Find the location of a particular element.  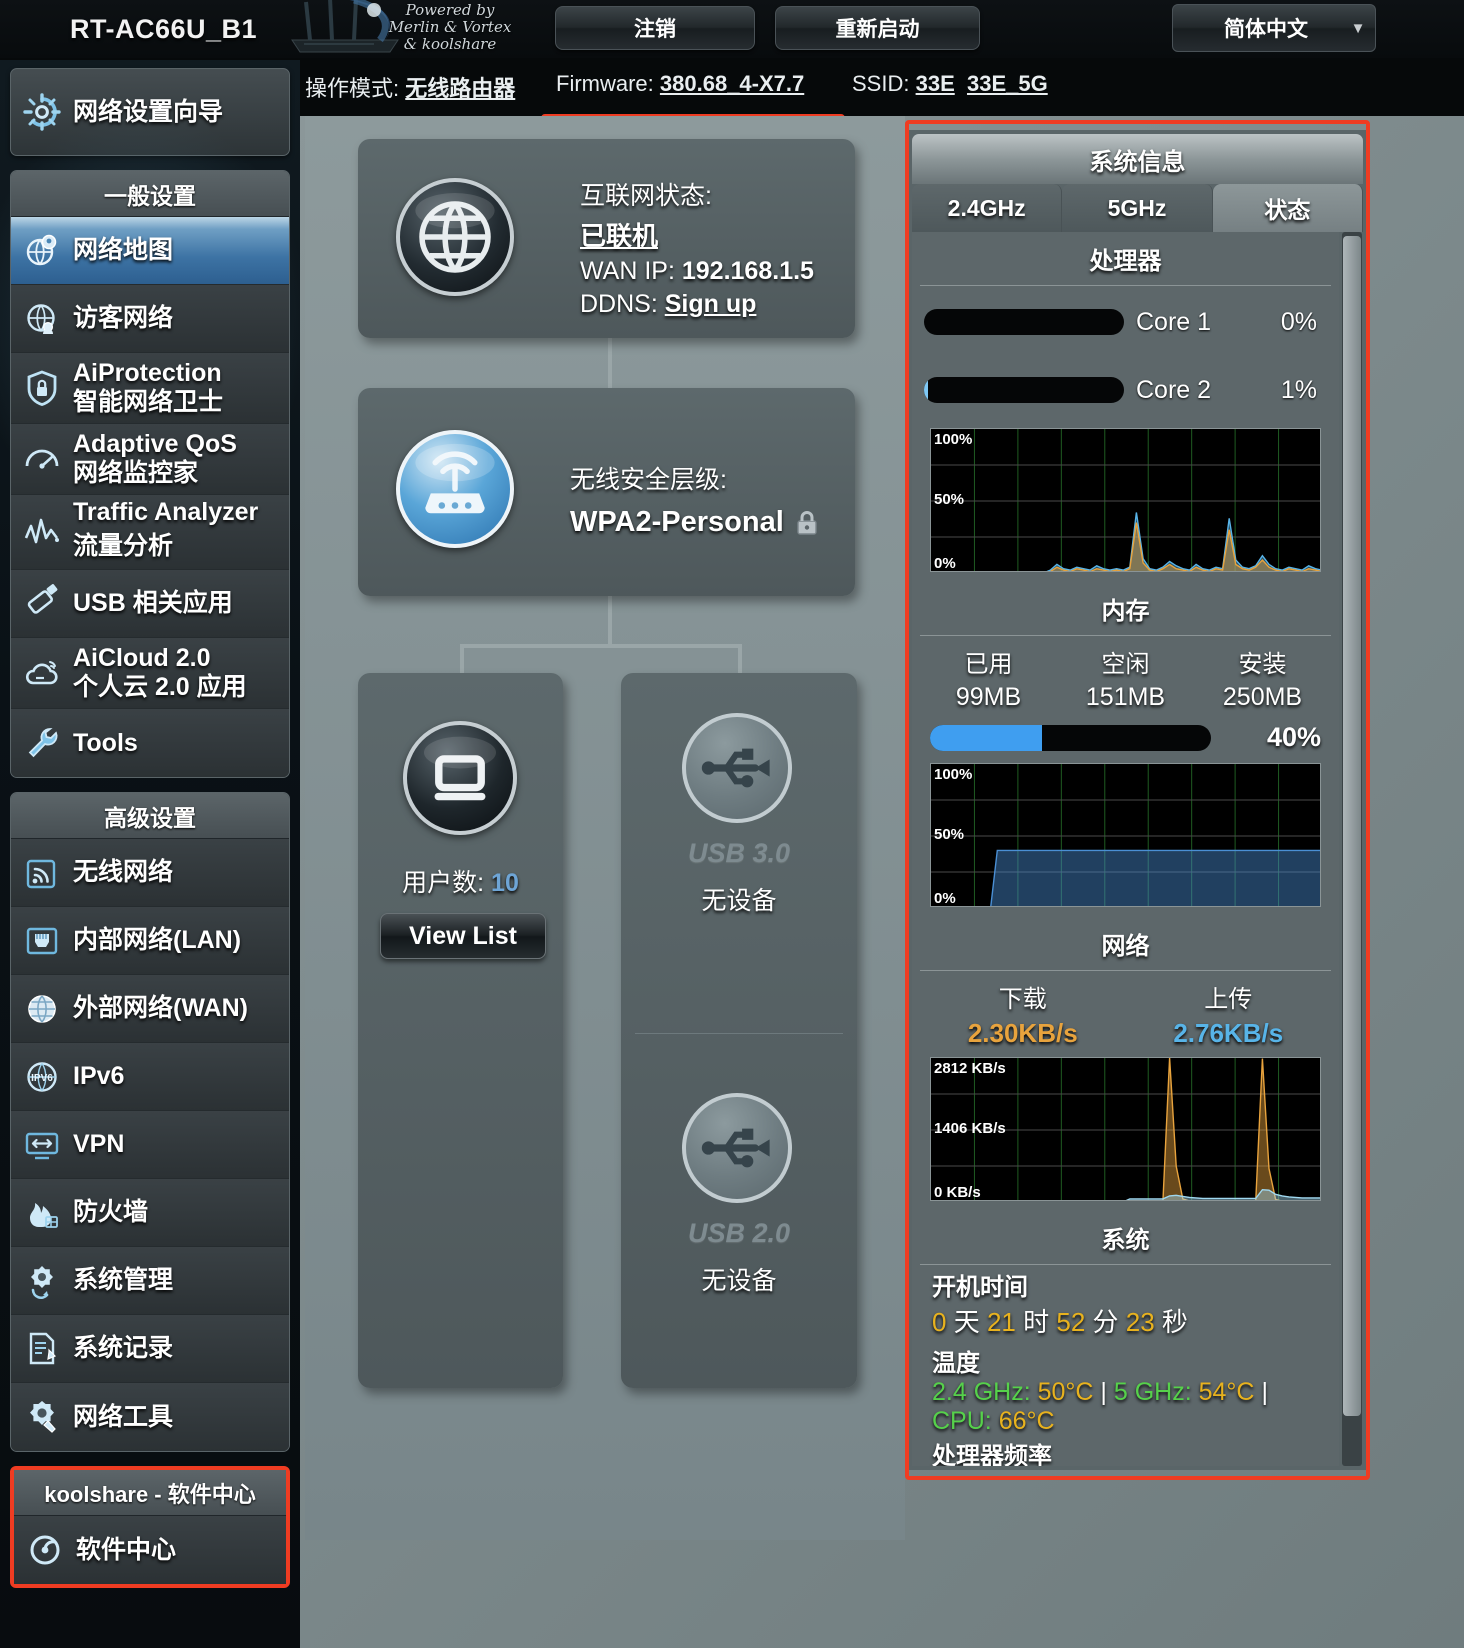

sidebar-item-wireless: 无线网络 is located at coordinates (150, 873).